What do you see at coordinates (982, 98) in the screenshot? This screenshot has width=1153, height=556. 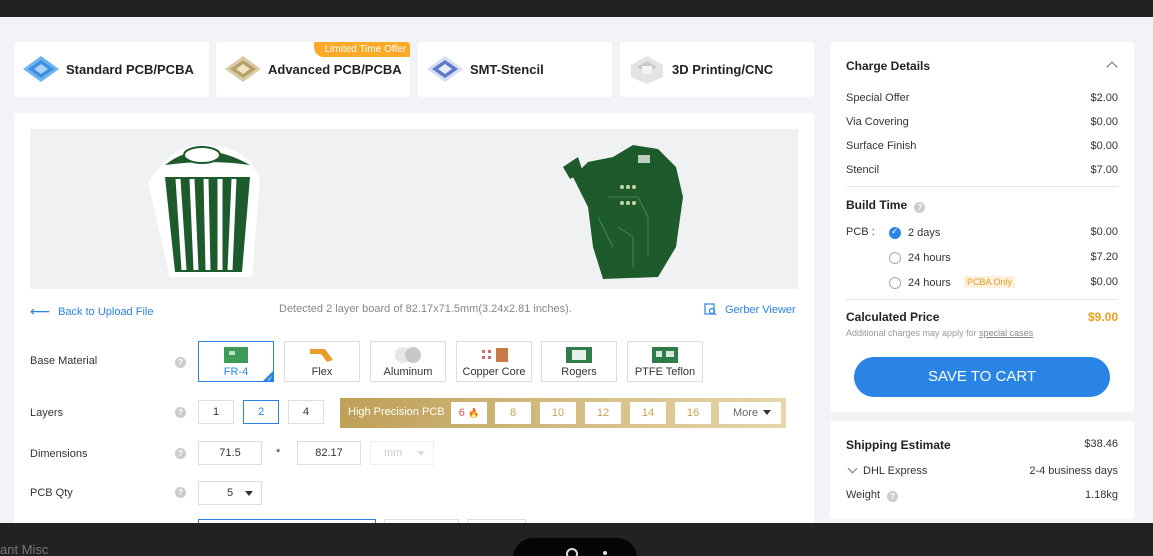 I see `charge-line: Special Offer $2.00` at bounding box center [982, 98].